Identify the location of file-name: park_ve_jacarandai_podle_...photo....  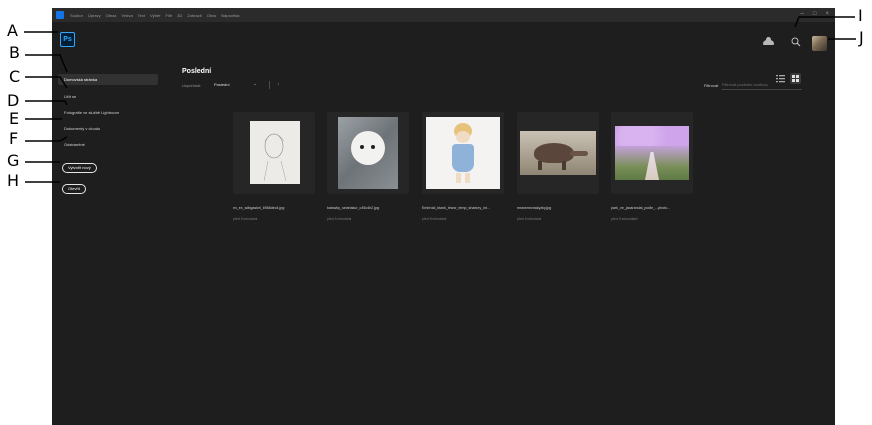
(641, 208).